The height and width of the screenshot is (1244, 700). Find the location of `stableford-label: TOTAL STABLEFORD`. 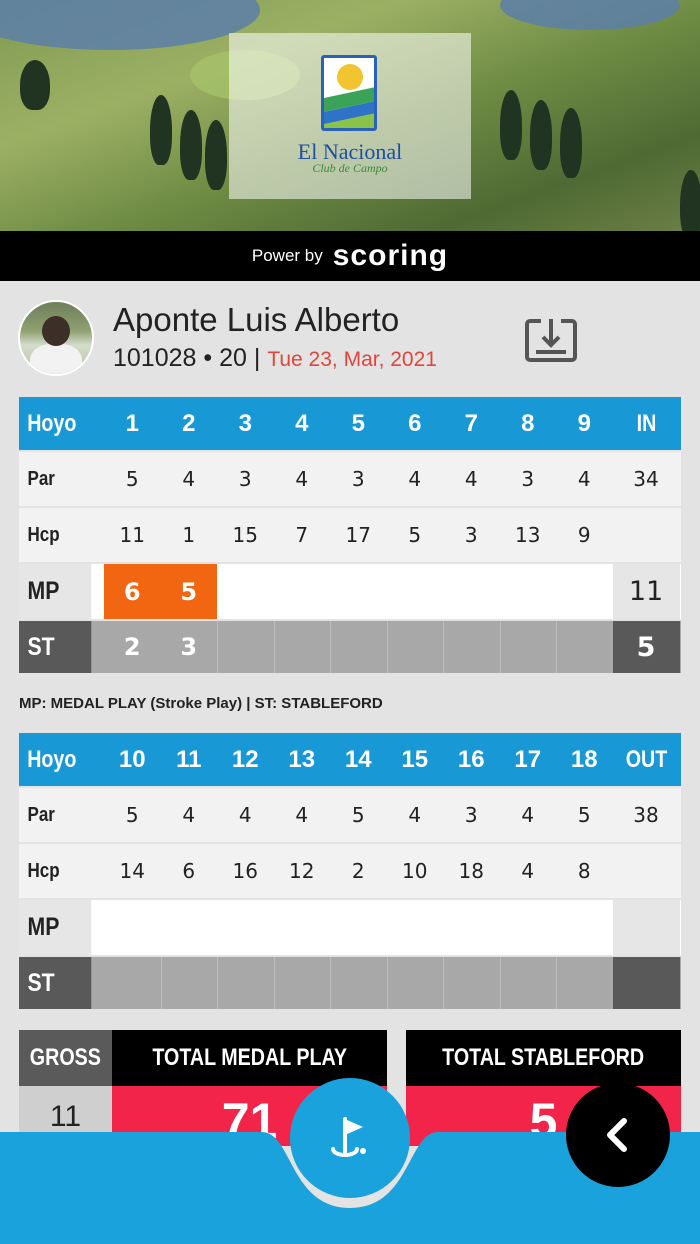

stableford-label: TOTAL STABLEFORD is located at coordinates (543, 1057).